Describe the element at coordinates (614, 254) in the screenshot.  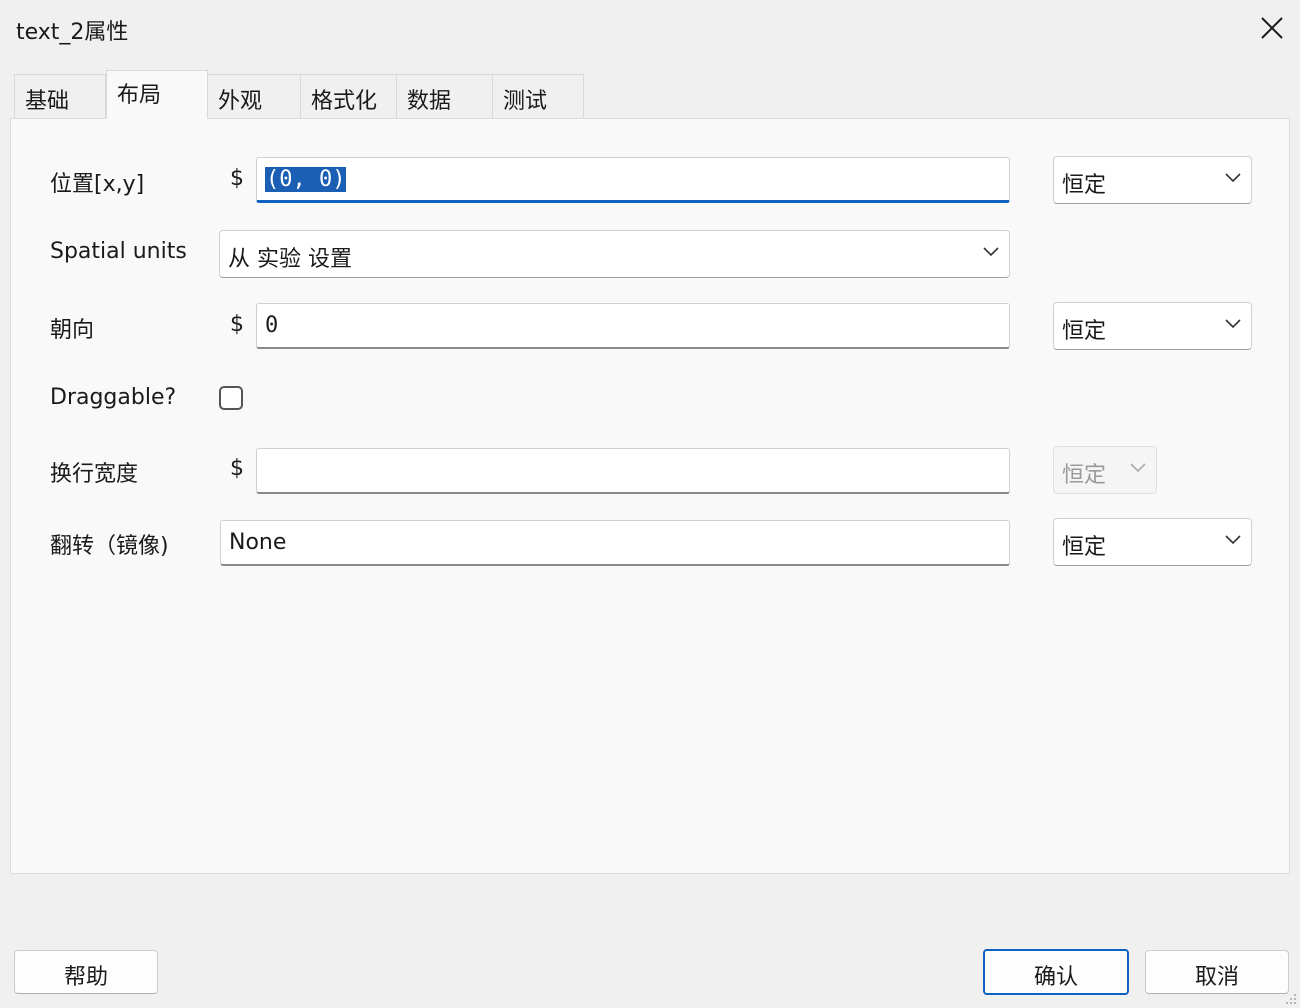
I see `spatial-units-select: 从 实验 设置` at that location.